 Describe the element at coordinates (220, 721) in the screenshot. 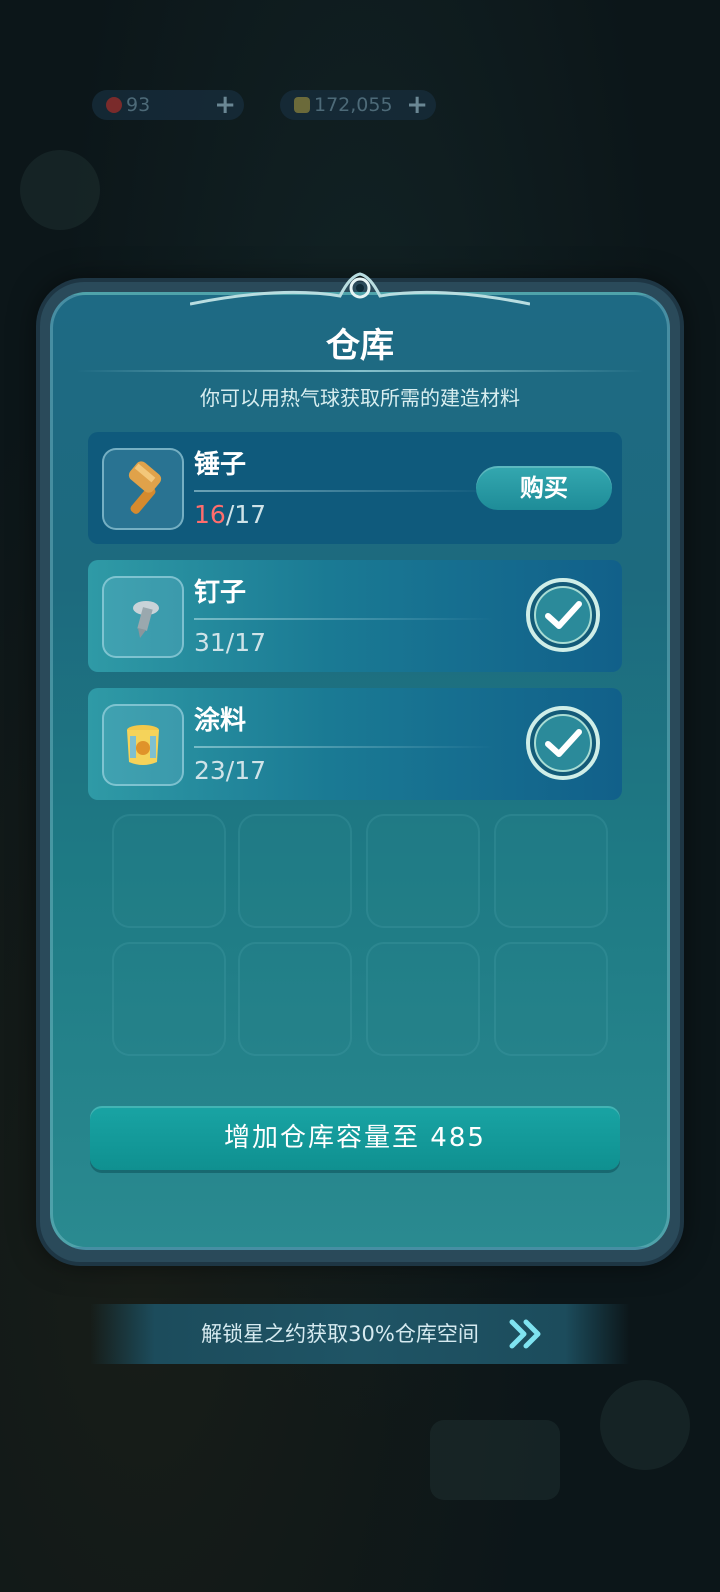

I see `material-name: 涂料` at that location.